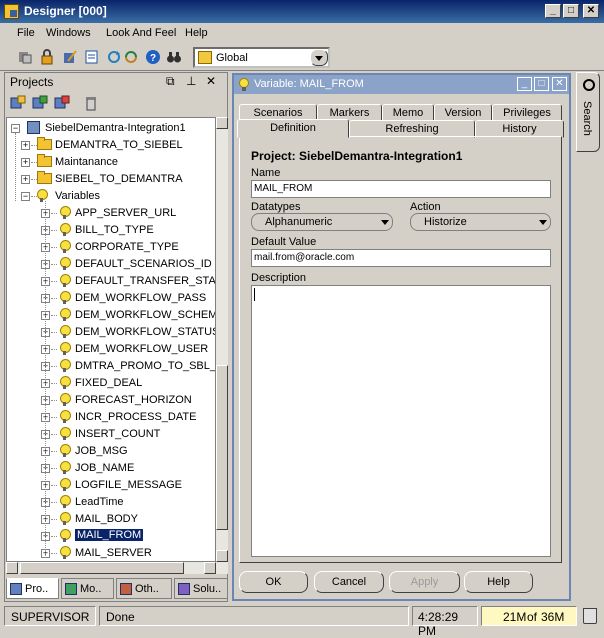  What do you see at coordinates (515, 617) in the screenshot?
I see `memory-used: 21M` at bounding box center [515, 617].